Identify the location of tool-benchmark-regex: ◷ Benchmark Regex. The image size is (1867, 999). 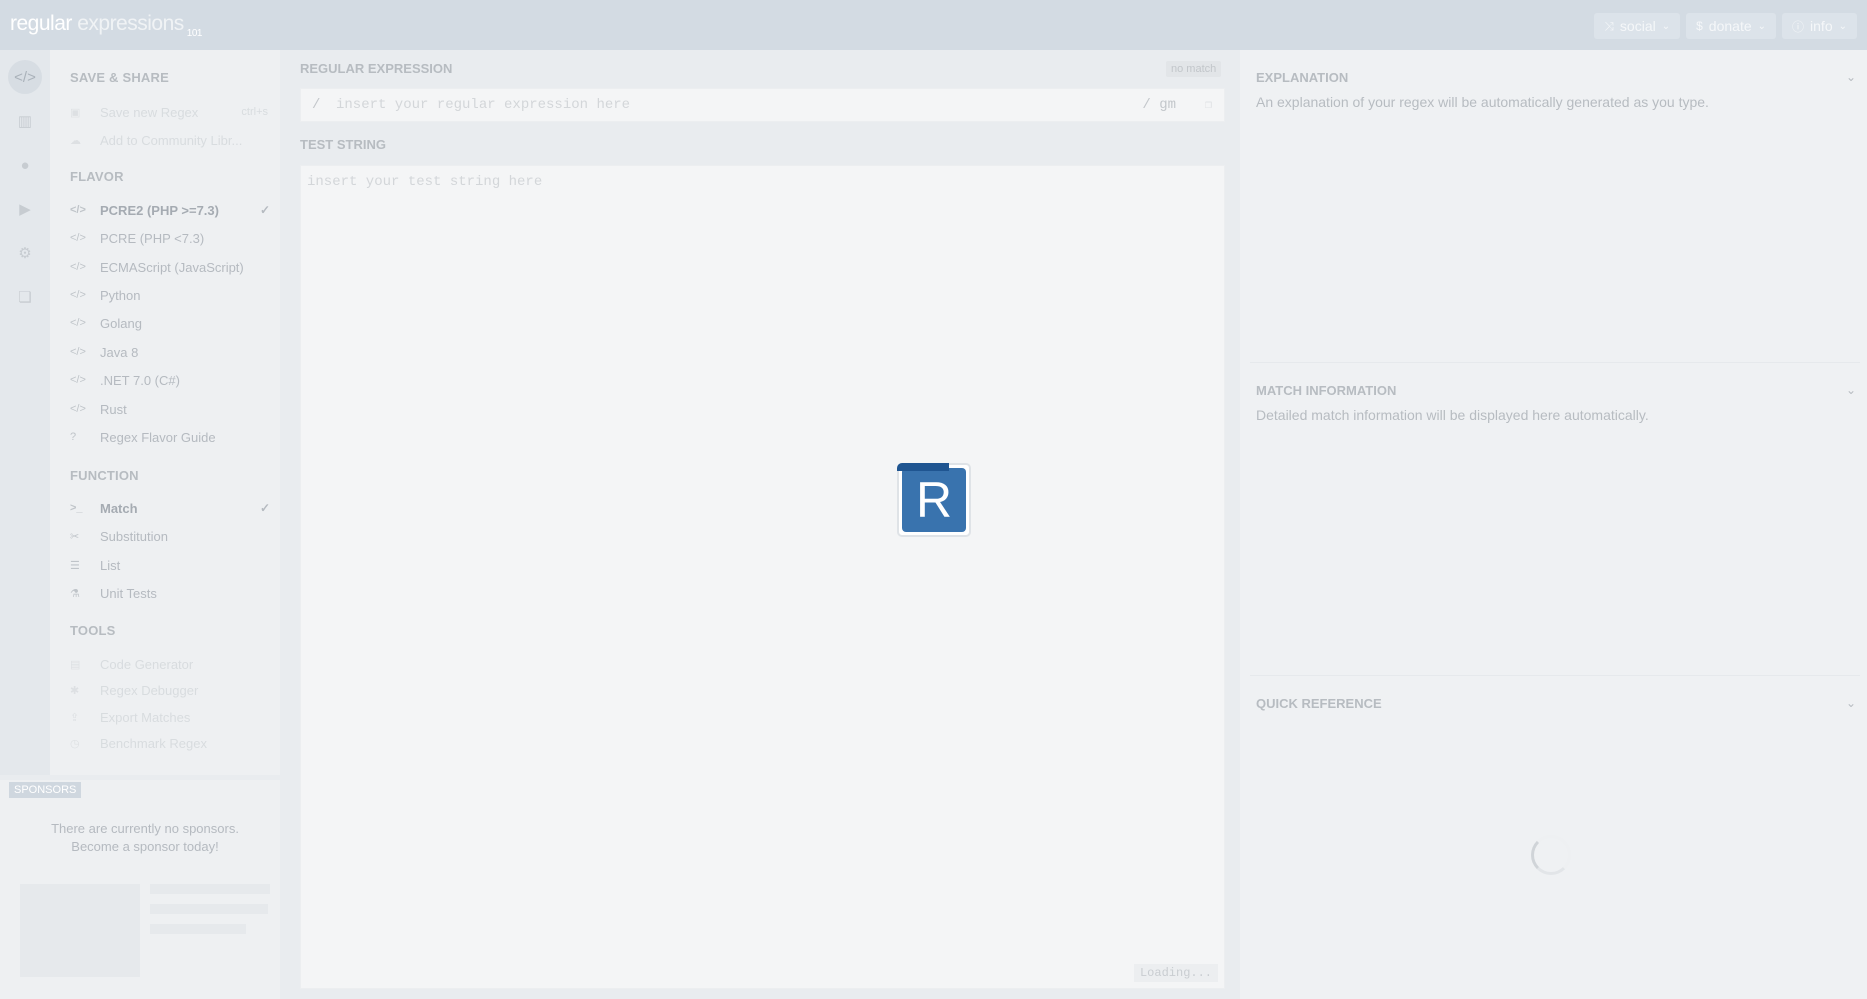
(170, 743).